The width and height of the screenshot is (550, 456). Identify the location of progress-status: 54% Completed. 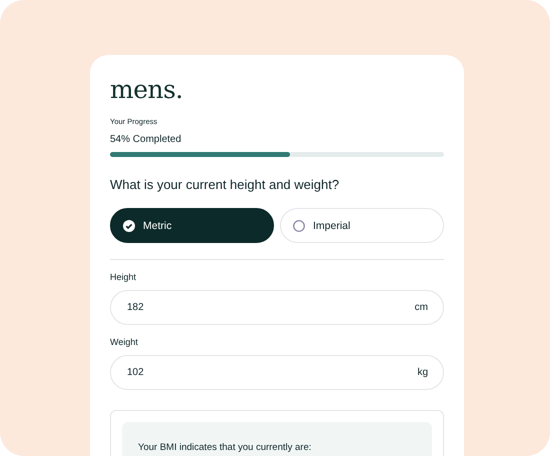
(146, 140).